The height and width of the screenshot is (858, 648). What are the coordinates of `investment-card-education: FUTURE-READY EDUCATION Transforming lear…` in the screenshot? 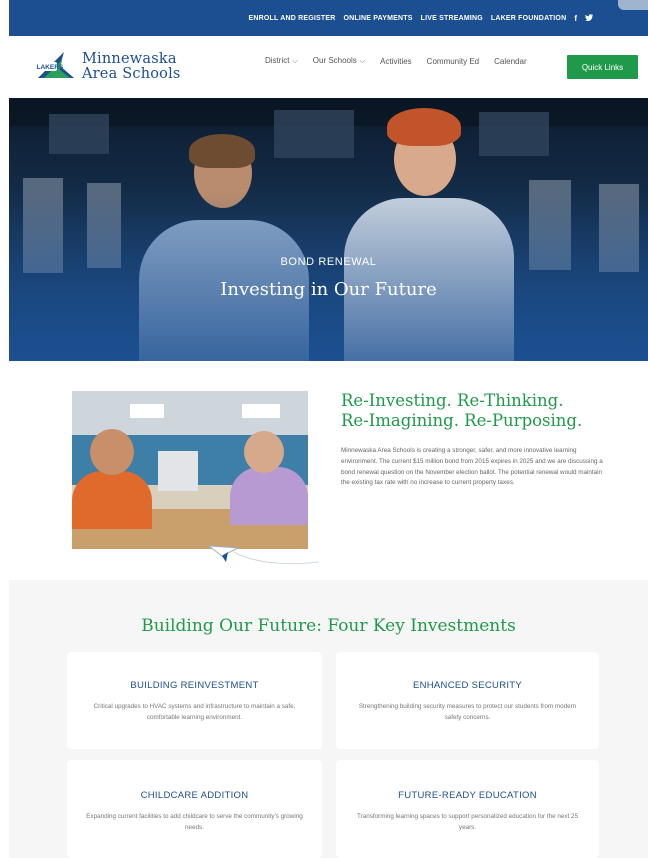 It's located at (467, 809).